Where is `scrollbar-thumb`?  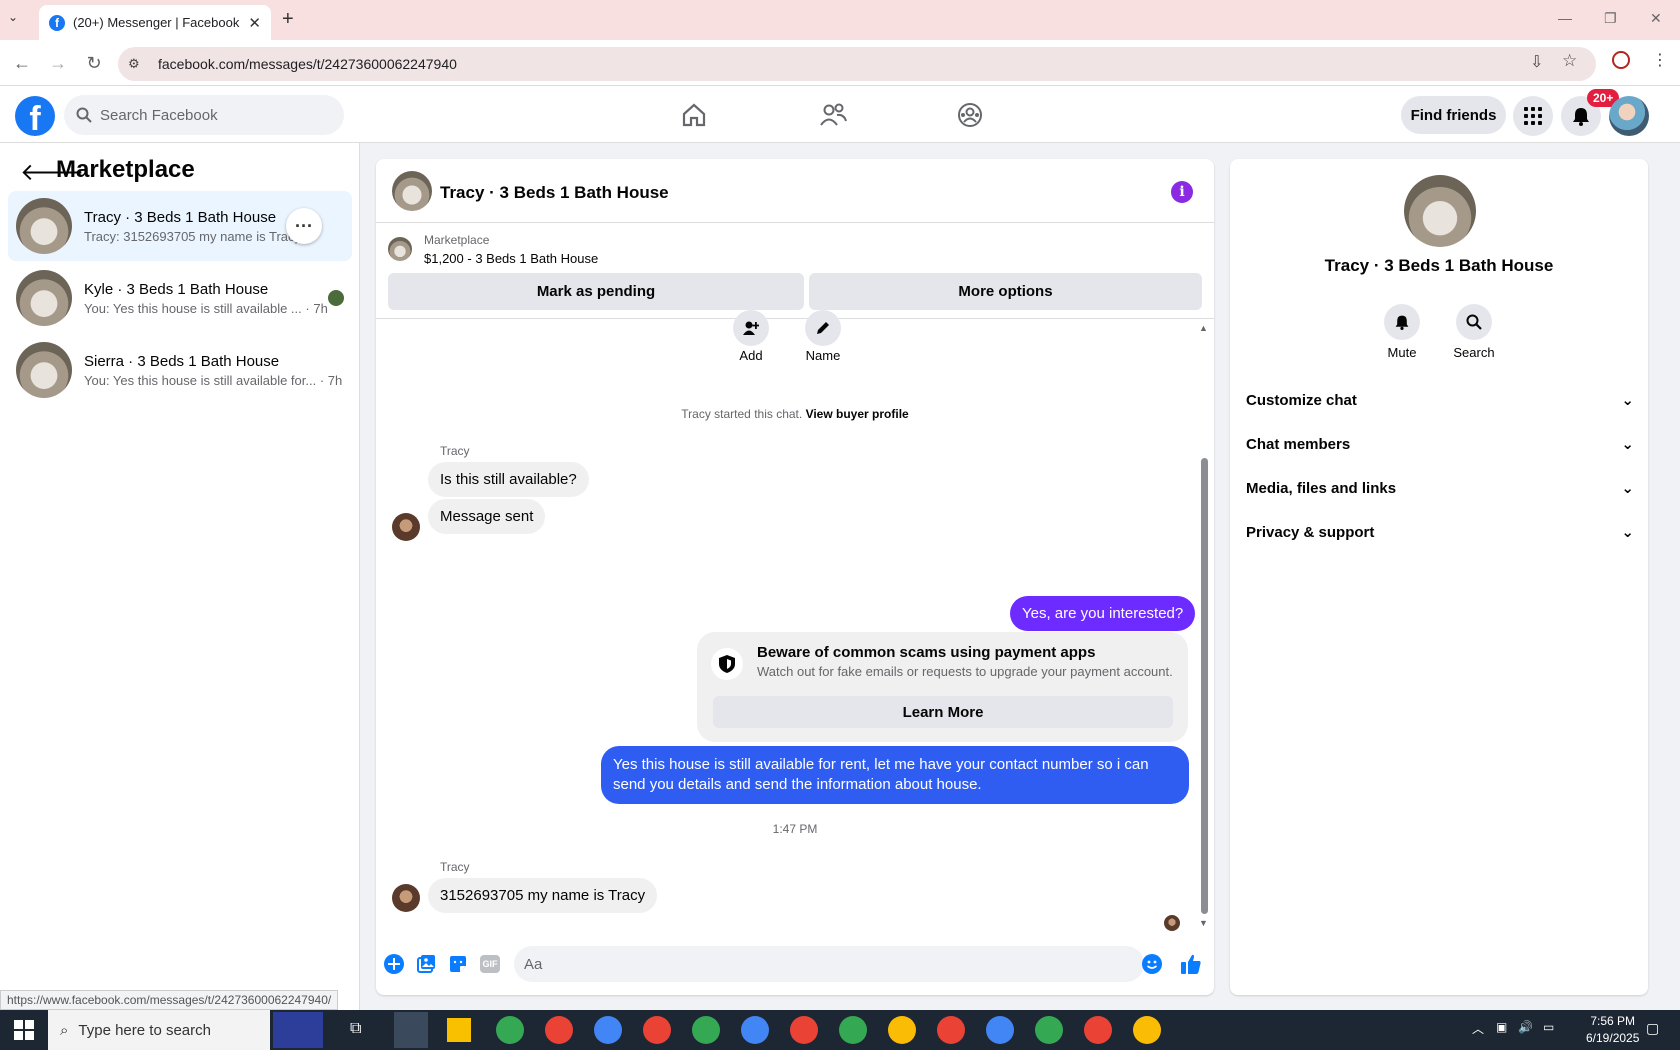
scrollbar-thumb is located at coordinates (1204, 686).